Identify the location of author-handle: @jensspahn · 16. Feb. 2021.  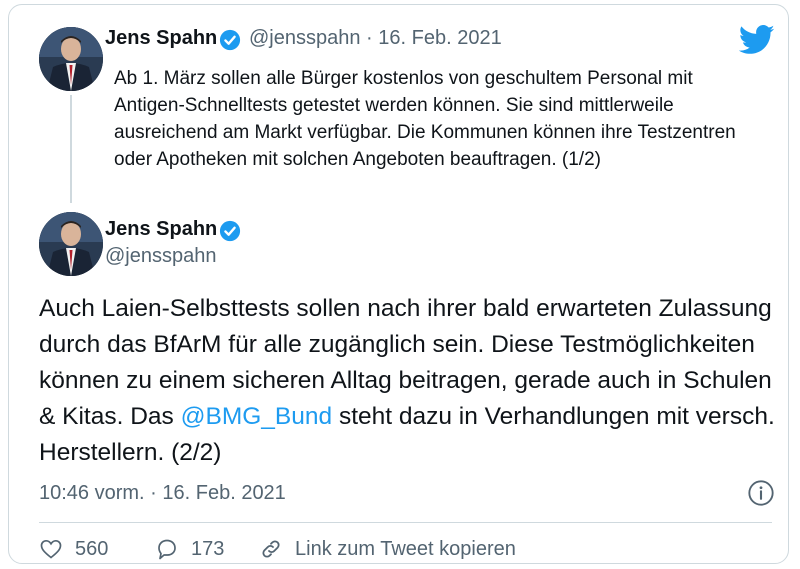
(375, 38).